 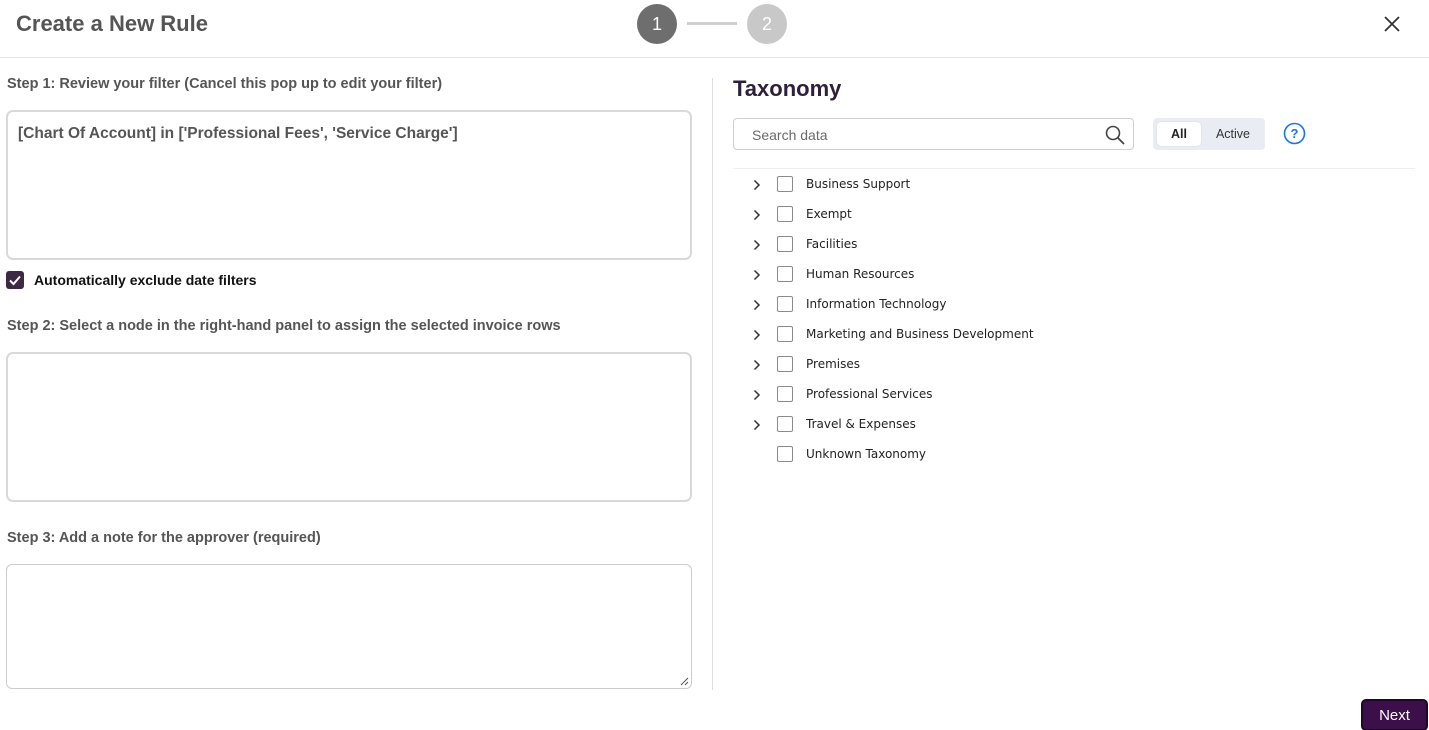 I want to click on tree-item: Travel & Expenses, so click(x=1080, y=426).